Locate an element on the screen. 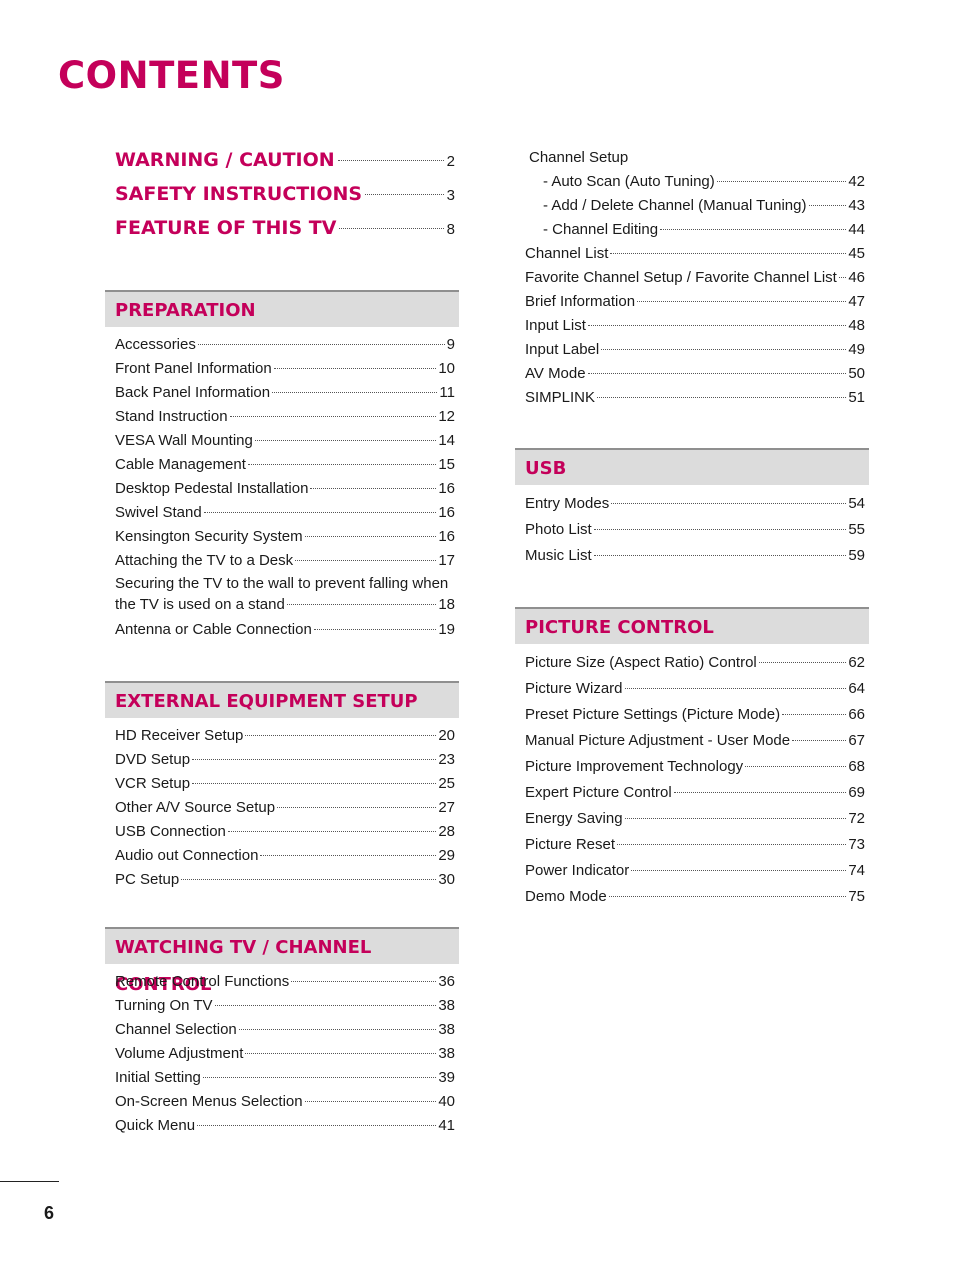 The height and width of the screenshot is (1272, 954). toc-entry: Audio out Connection 29 is located at coordinates (282, 856).